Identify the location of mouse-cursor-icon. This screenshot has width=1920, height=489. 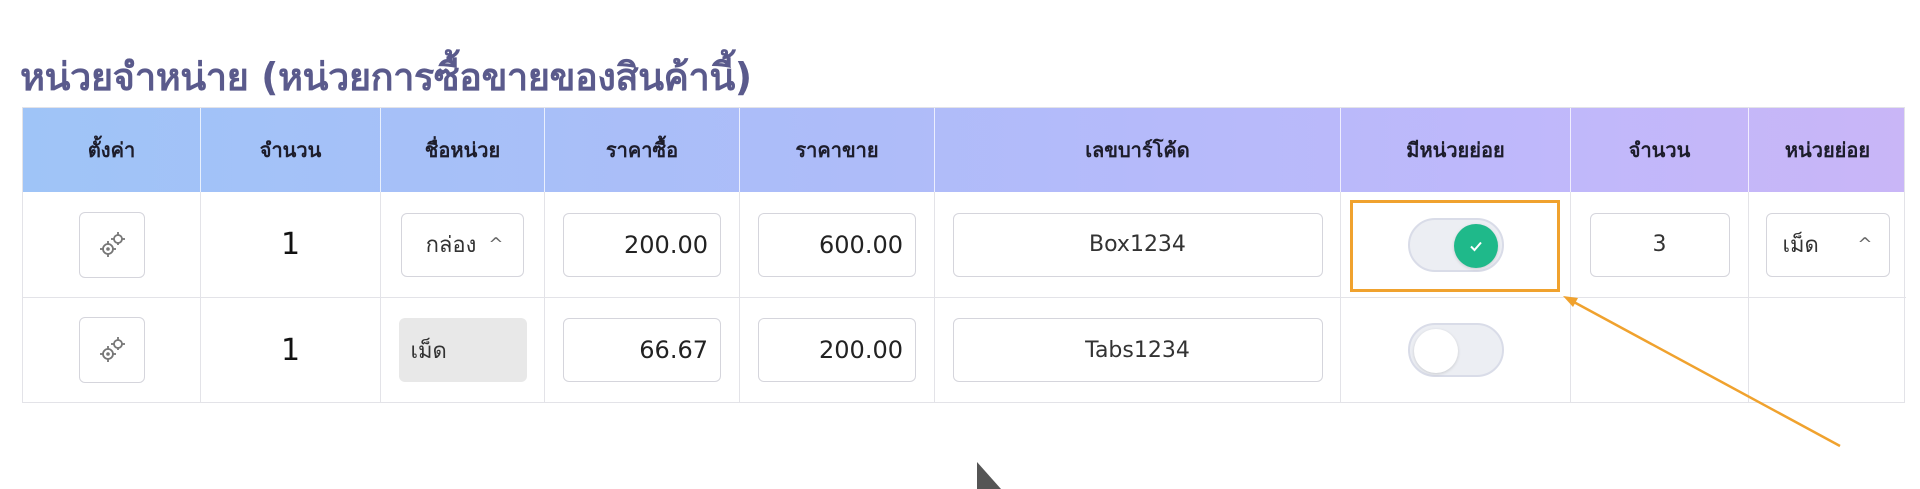
(989, 475).